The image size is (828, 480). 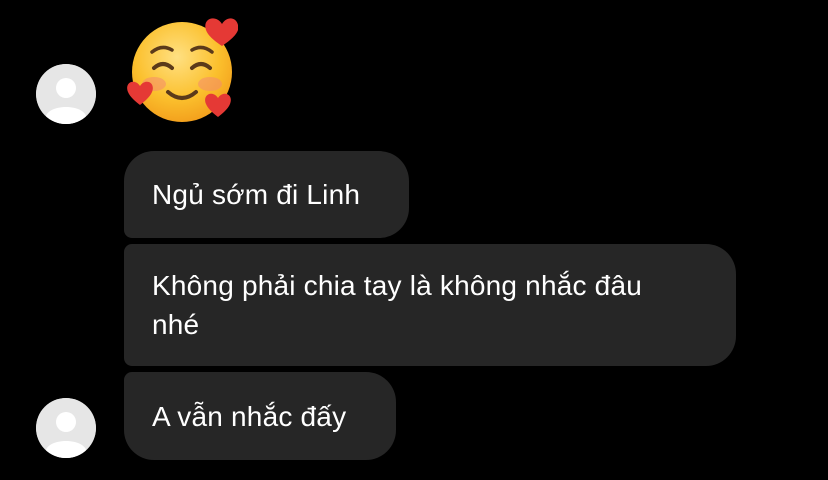 I want to click on message-text: A vẫn nhắc đấy, so click(x=249, y=416).